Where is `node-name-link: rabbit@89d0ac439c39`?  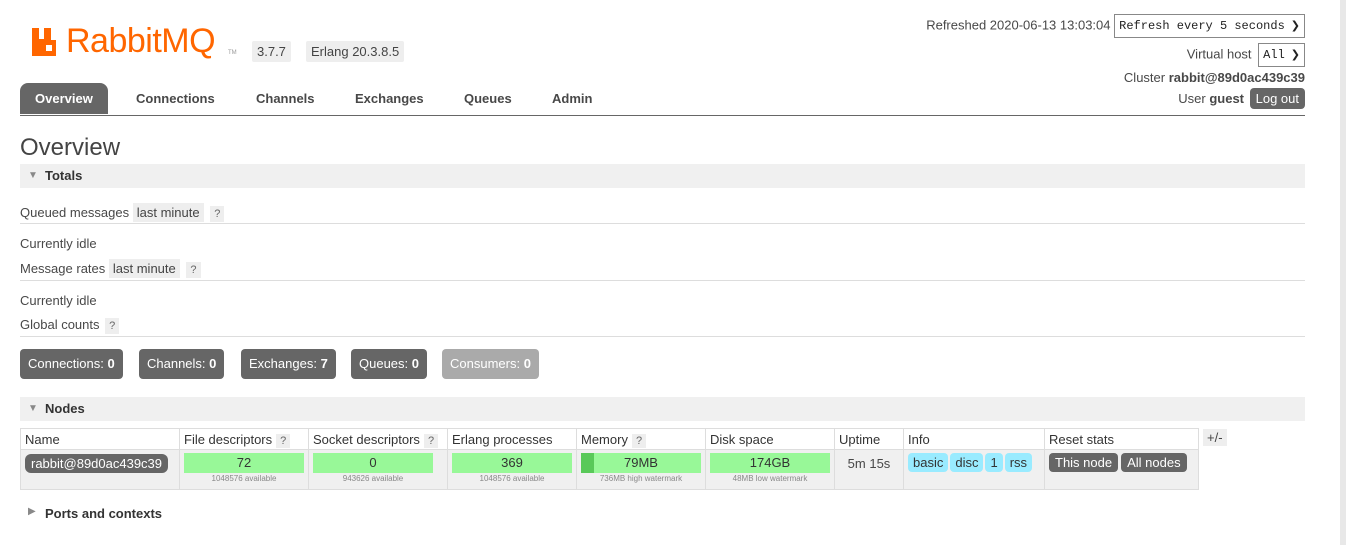 node-name-link: rabbit@89d0ac439c39 is located at coordinates (97, 463).